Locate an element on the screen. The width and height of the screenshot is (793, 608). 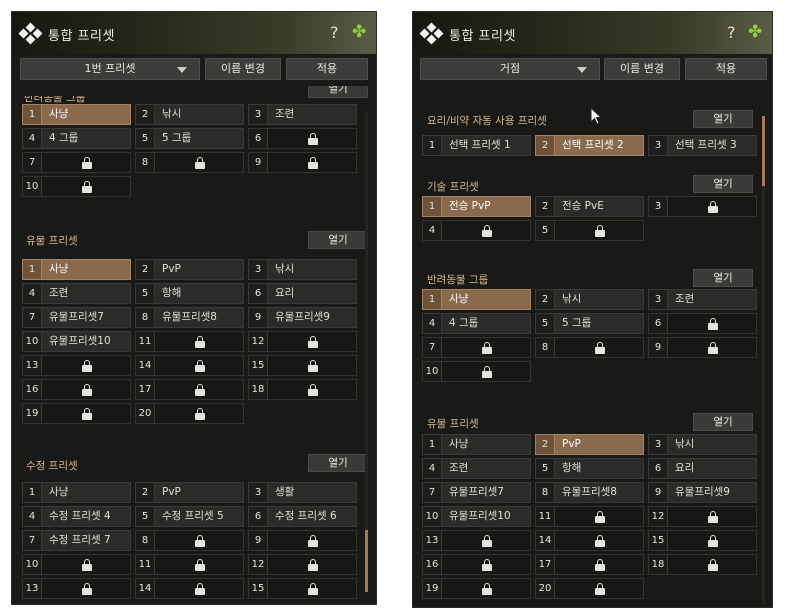
preset-slot-locked: 16 is located at coordinates (76, 389).